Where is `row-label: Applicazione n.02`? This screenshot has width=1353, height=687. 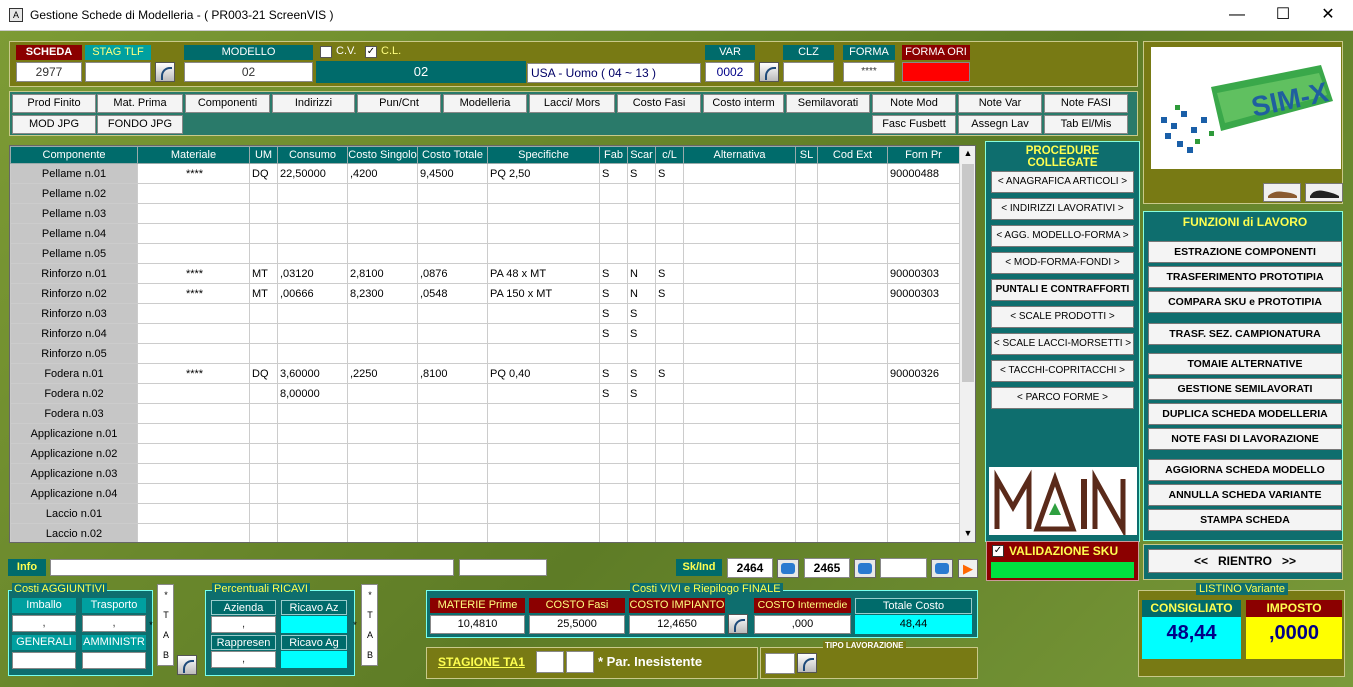
row-label: Applicazione n.02 is located at coordinates (74, 453).